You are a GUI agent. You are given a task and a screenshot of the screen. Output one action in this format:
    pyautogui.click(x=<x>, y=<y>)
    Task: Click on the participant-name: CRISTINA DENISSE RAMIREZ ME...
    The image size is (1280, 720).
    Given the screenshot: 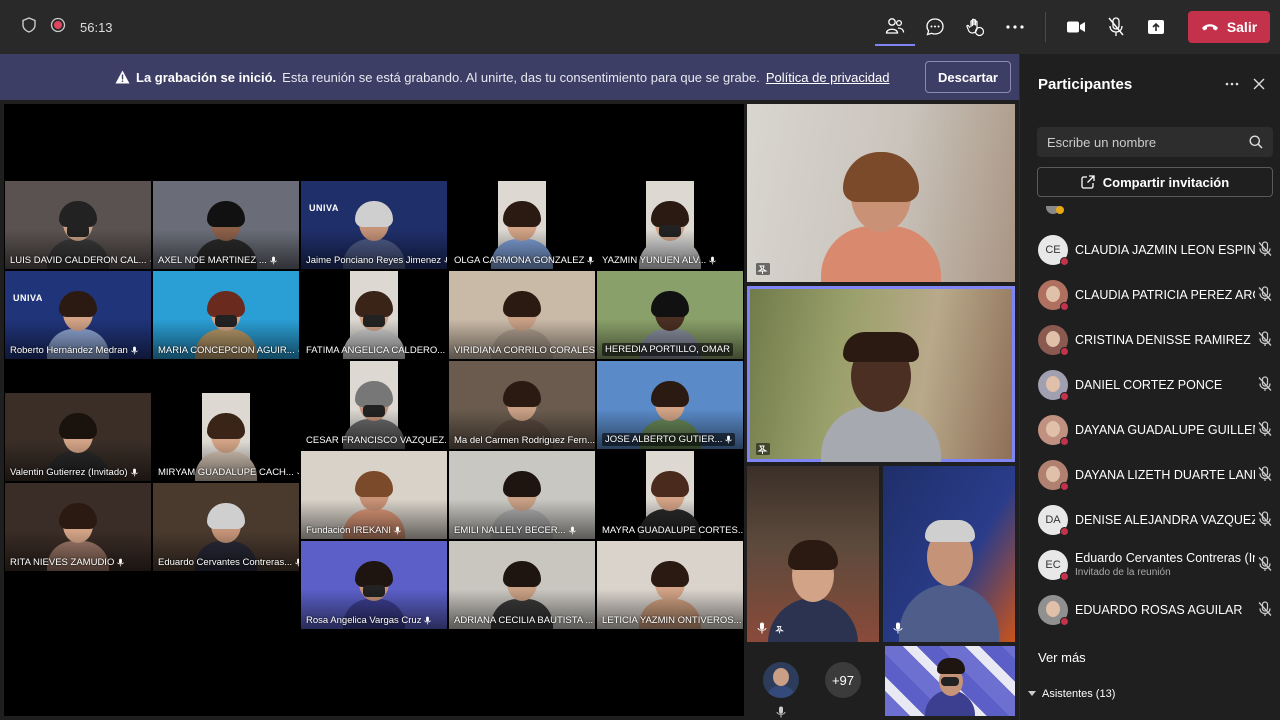 What is the action you would take?
    pyautogui.click(x=1165, y=339)
    